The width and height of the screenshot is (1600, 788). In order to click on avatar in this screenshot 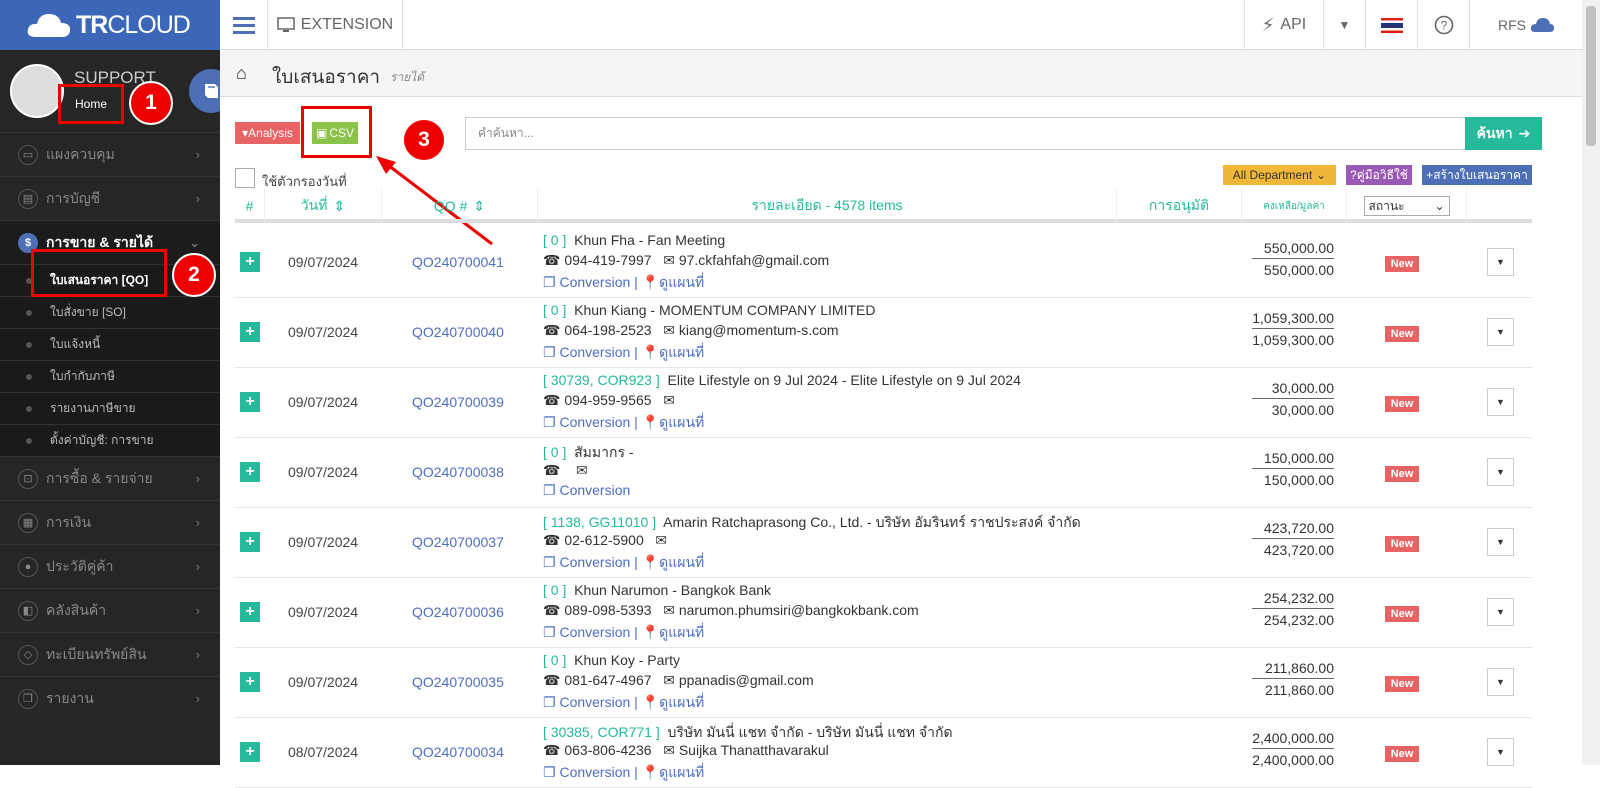, I will do `click(37, 91)`.